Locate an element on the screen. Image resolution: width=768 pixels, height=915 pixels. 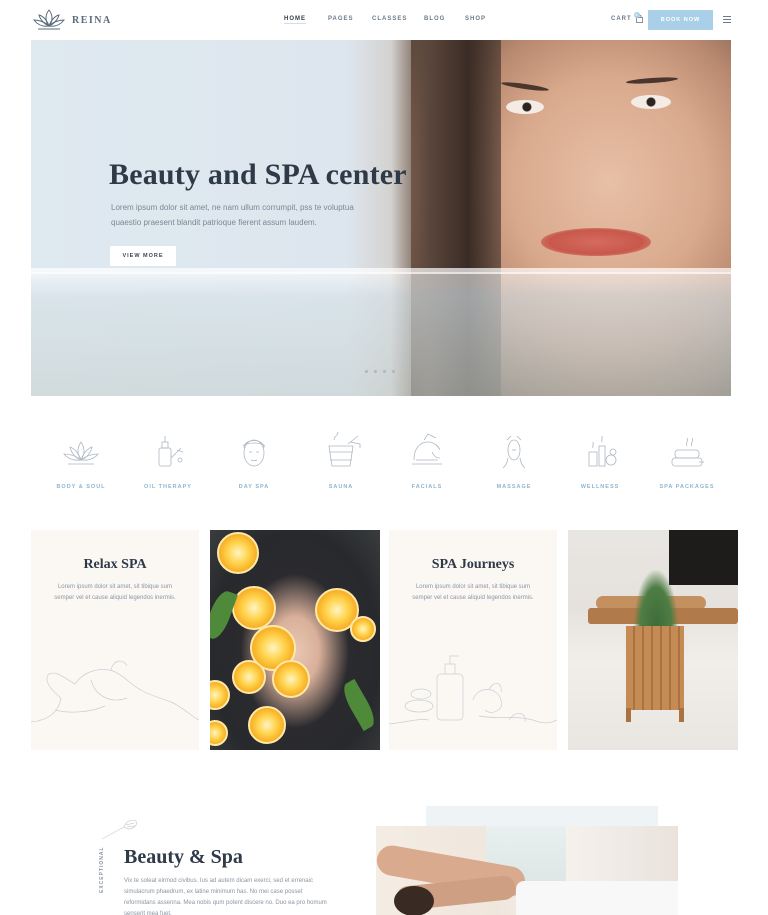
feather-icon is located at coordinates (119, 829).